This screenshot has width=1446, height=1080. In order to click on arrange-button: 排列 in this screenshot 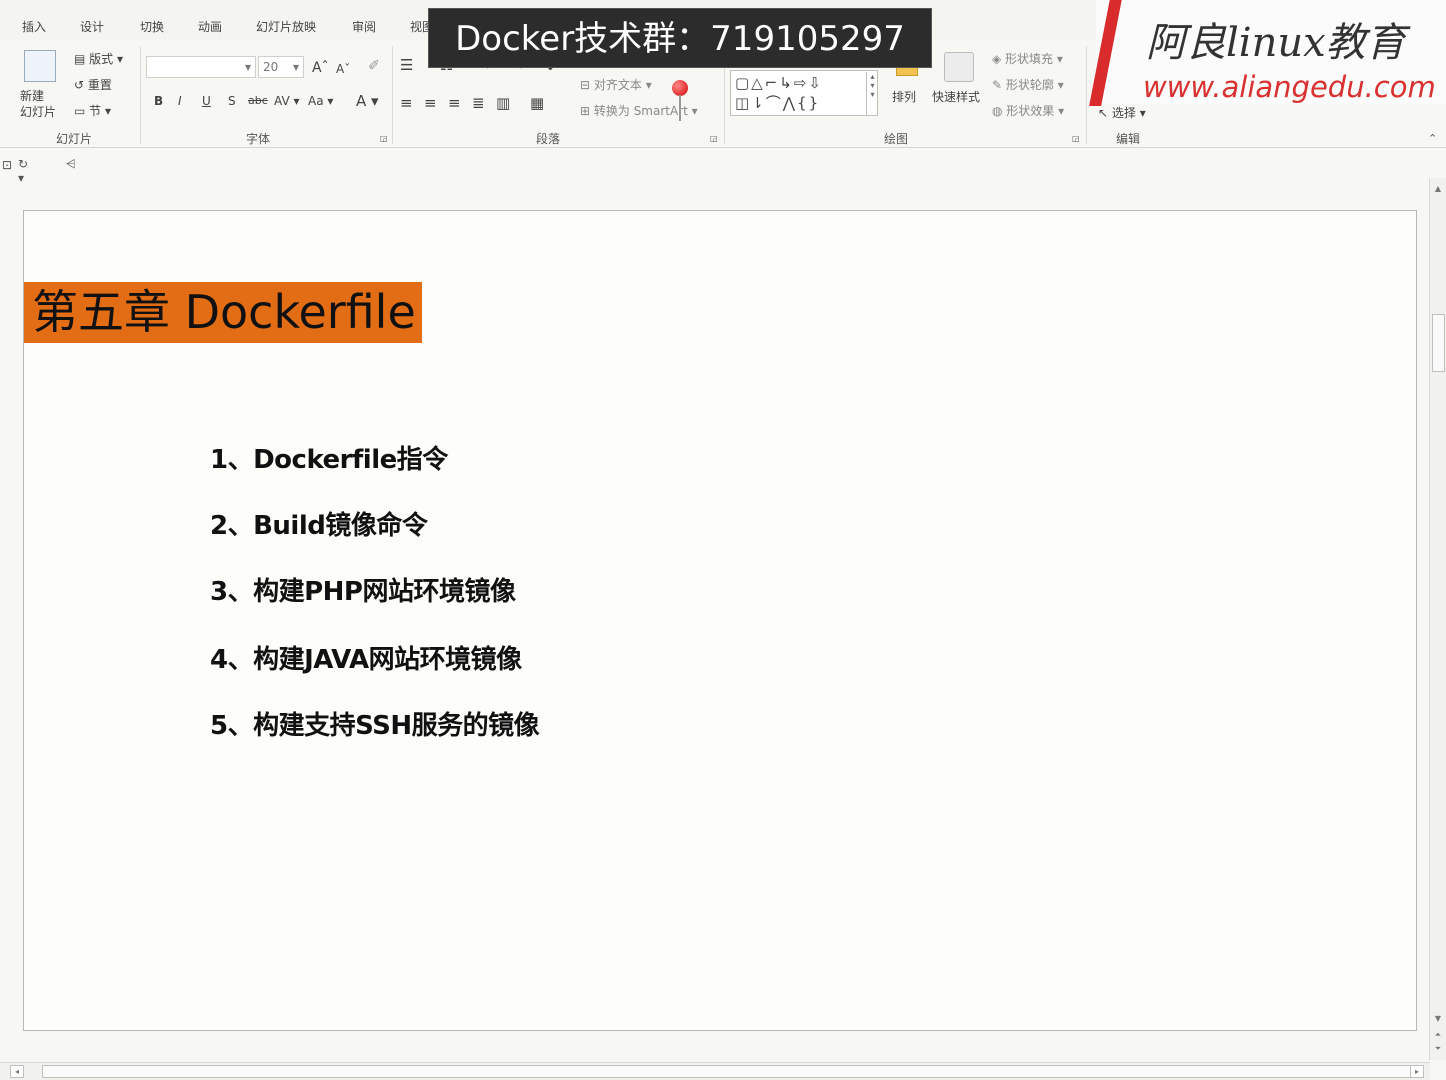, I will do `click(904, 96)`.